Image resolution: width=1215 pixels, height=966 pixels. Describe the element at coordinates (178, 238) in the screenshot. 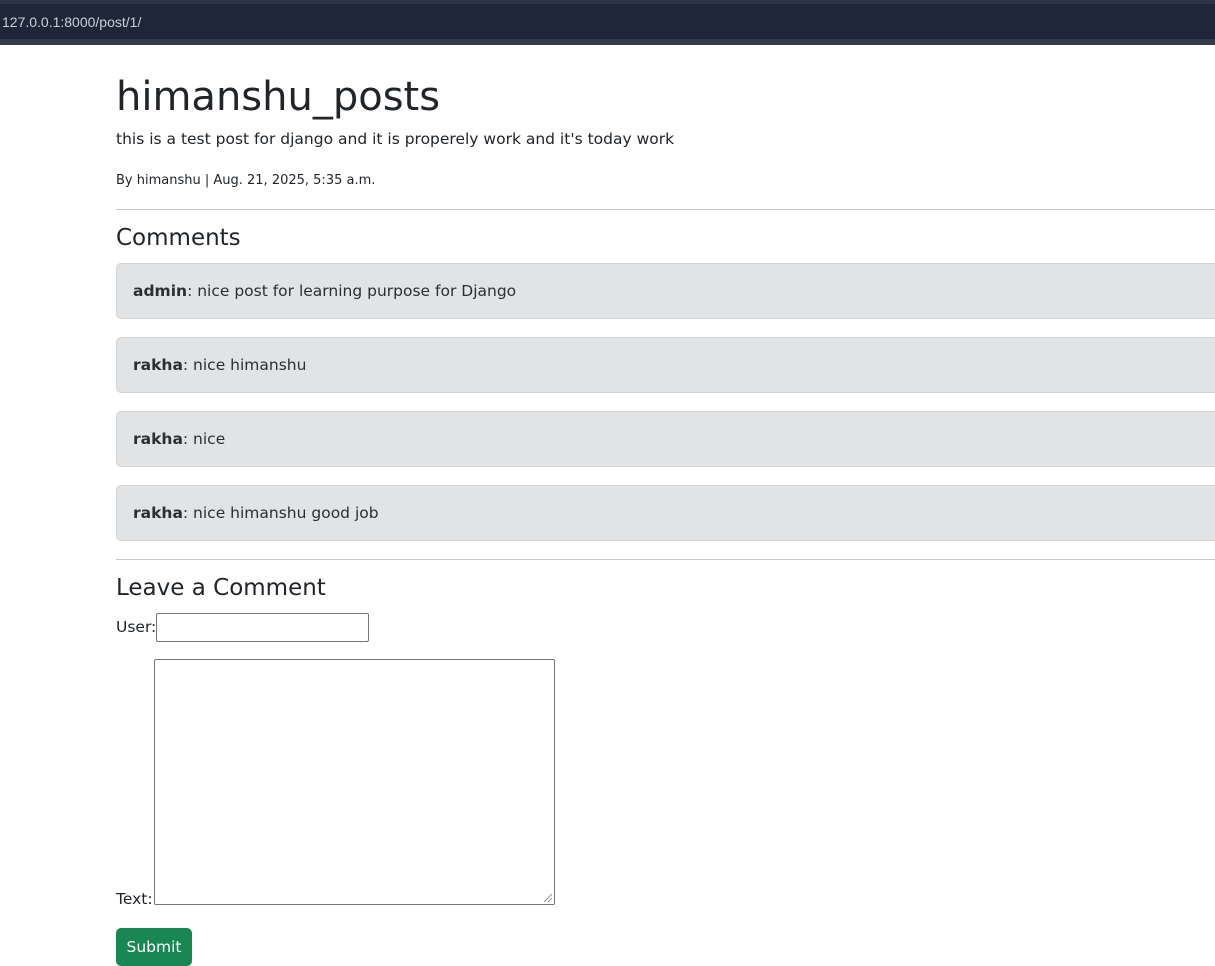

I see `comments-heading: Comments` at that location.